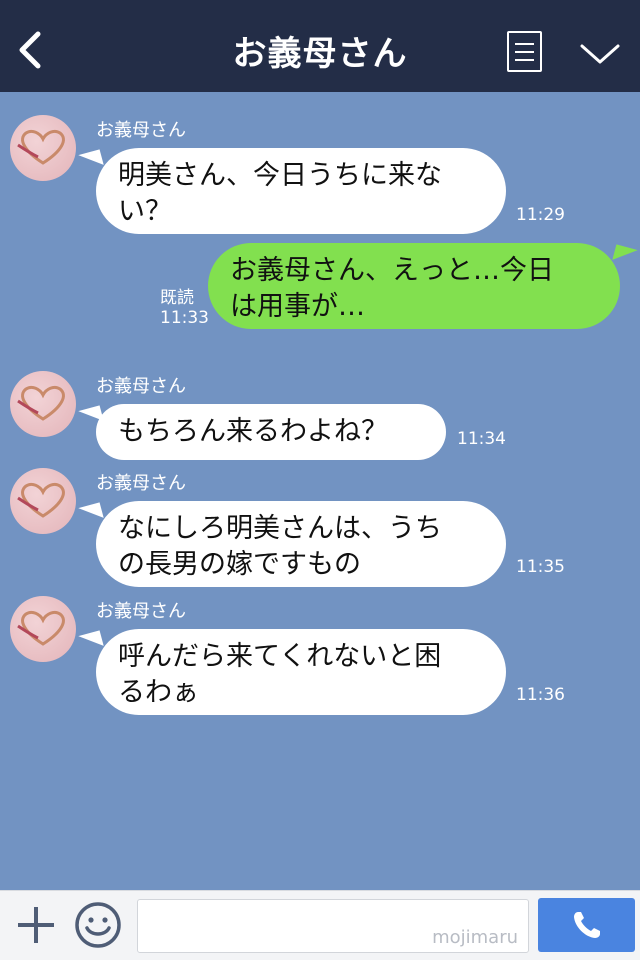 This screenshot has width=640, height=960. Describe the element at coordinates (239, 564) in the screenshot. I see `message-text: の長男の嫁ですもの` at that location.